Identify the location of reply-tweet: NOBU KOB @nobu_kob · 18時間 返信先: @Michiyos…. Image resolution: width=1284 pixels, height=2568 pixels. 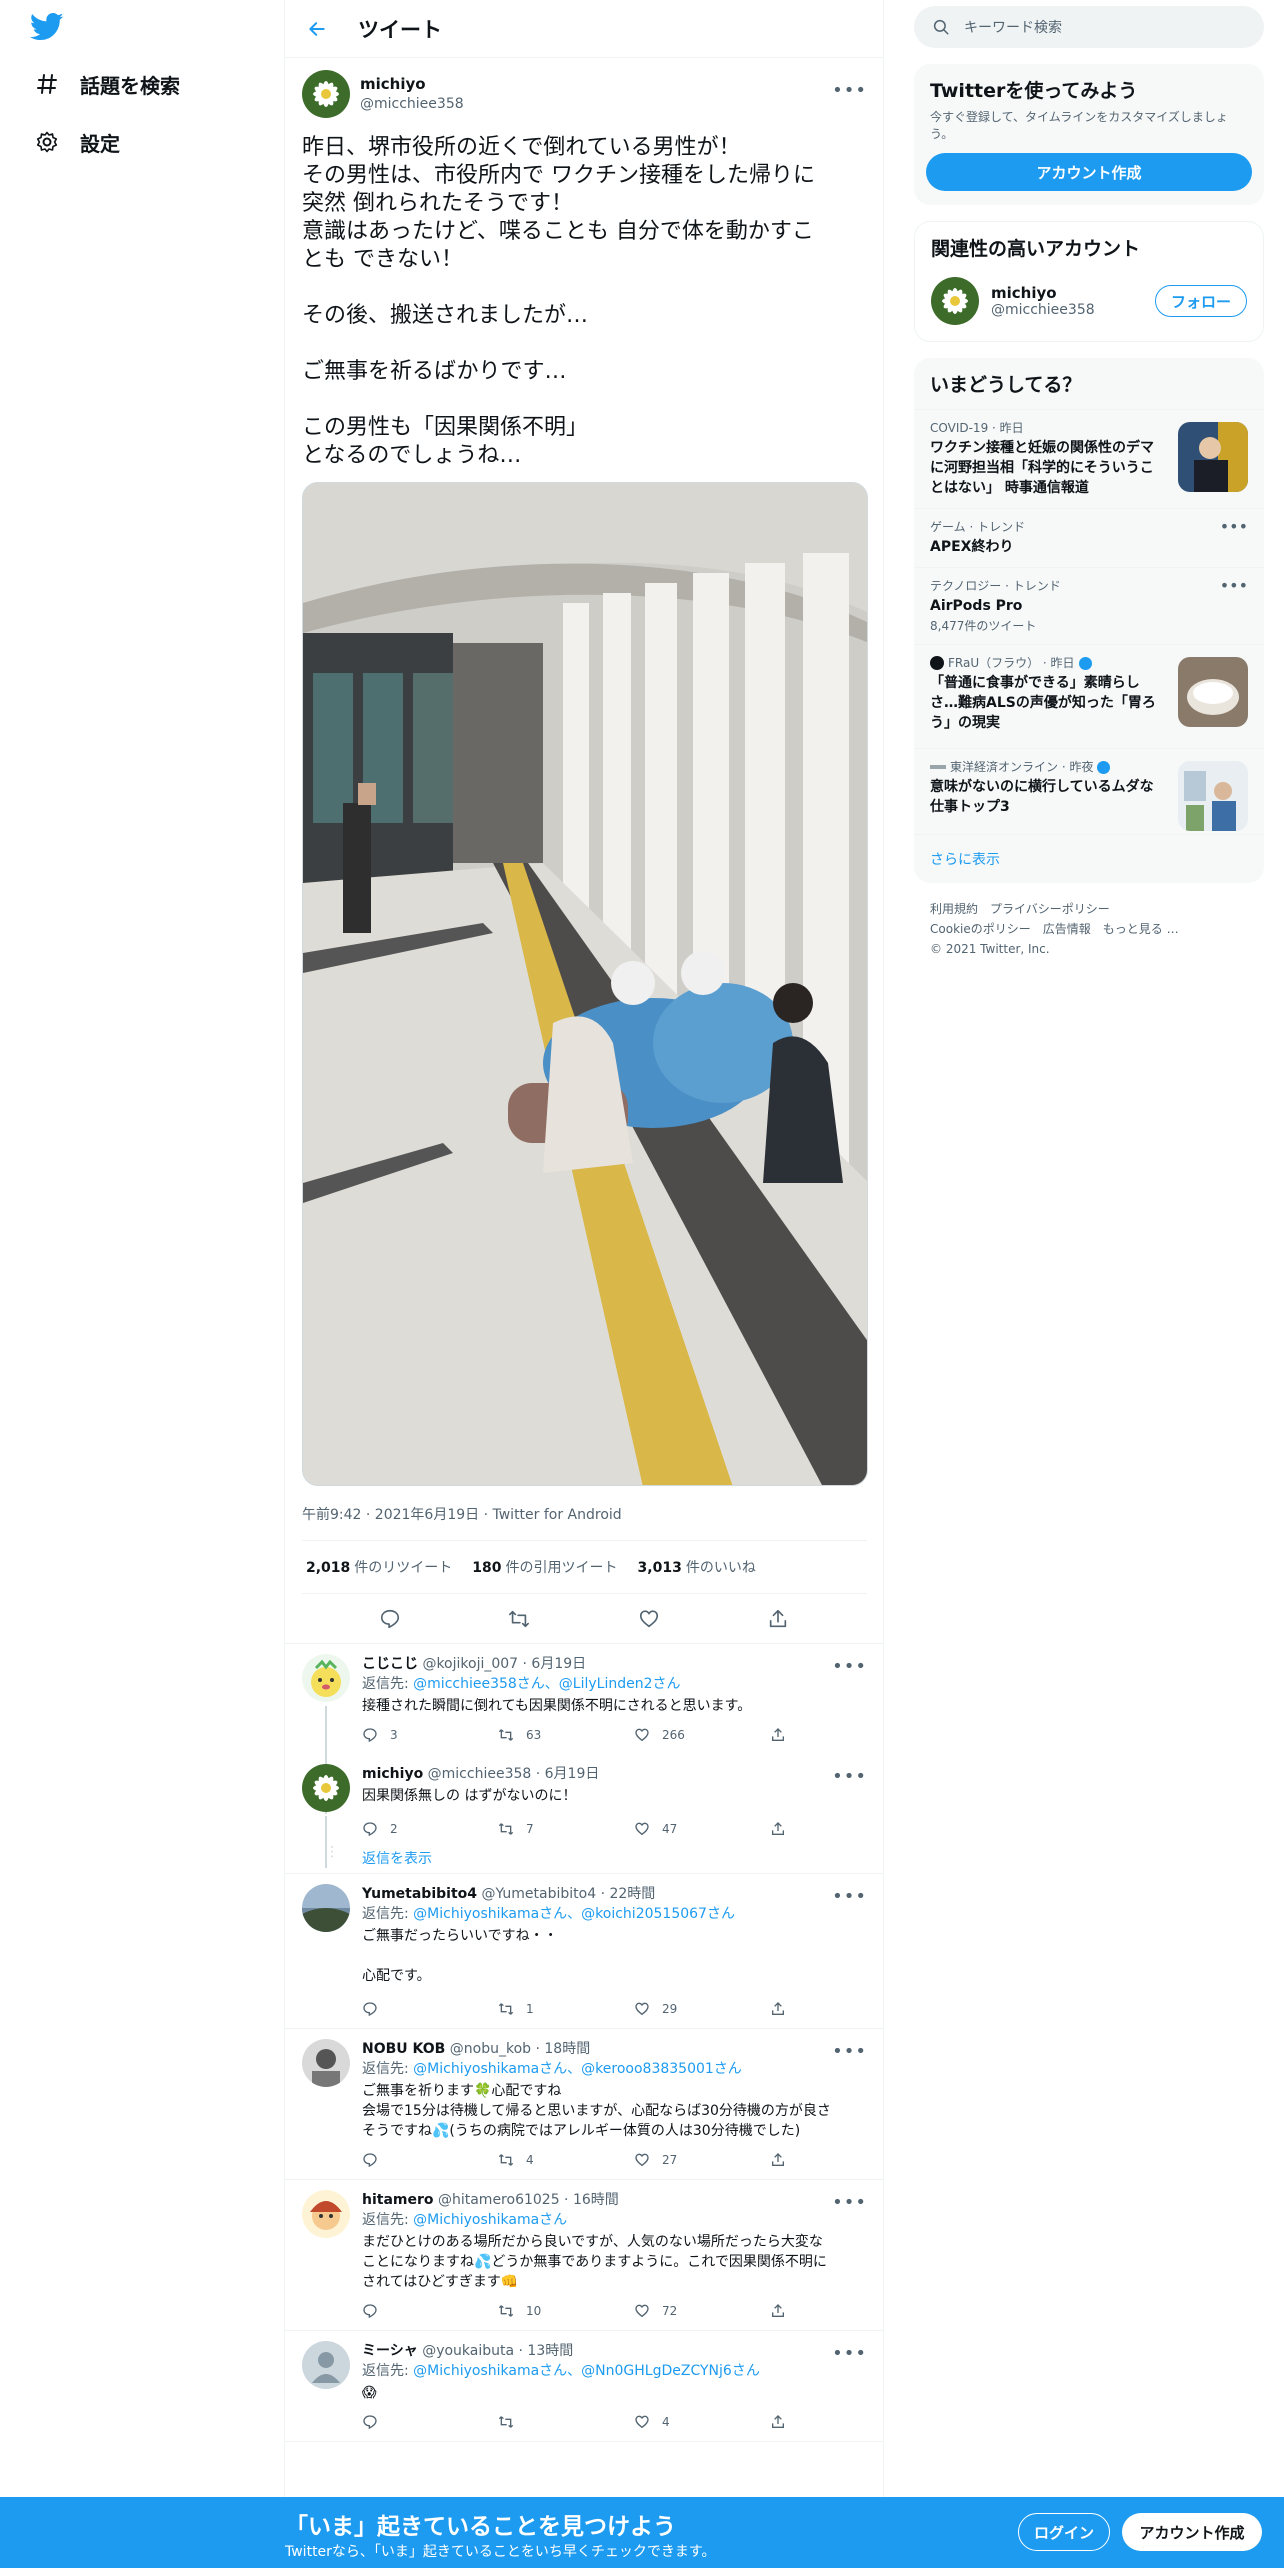
(584, 2104).